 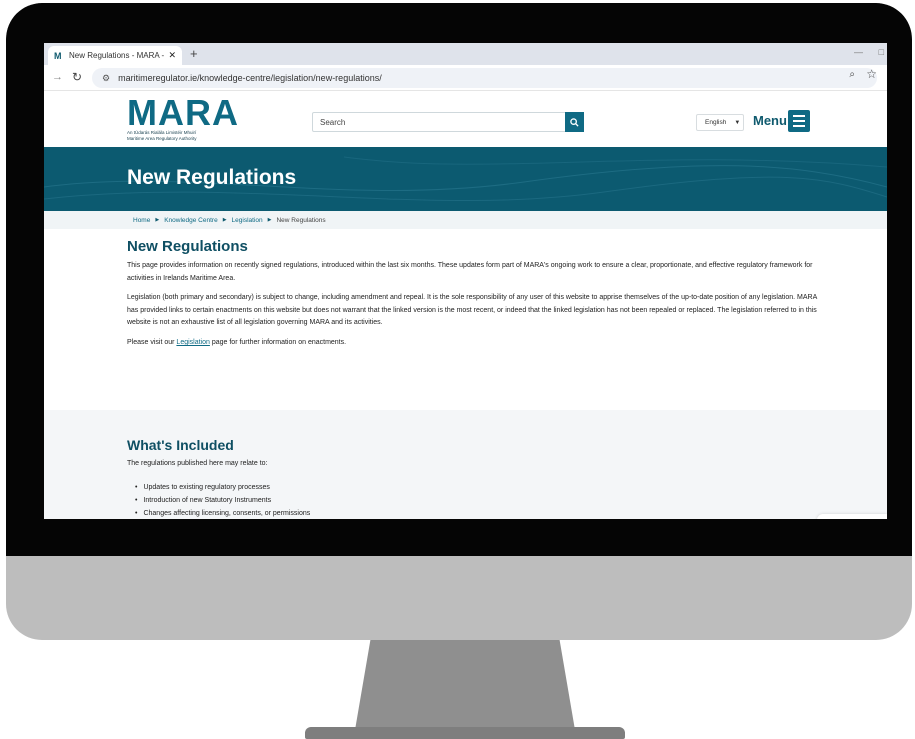 What do you see at coordinates (852, 516) in the screenshot?
I see `floating-widget` at bounding box center [852, 516].